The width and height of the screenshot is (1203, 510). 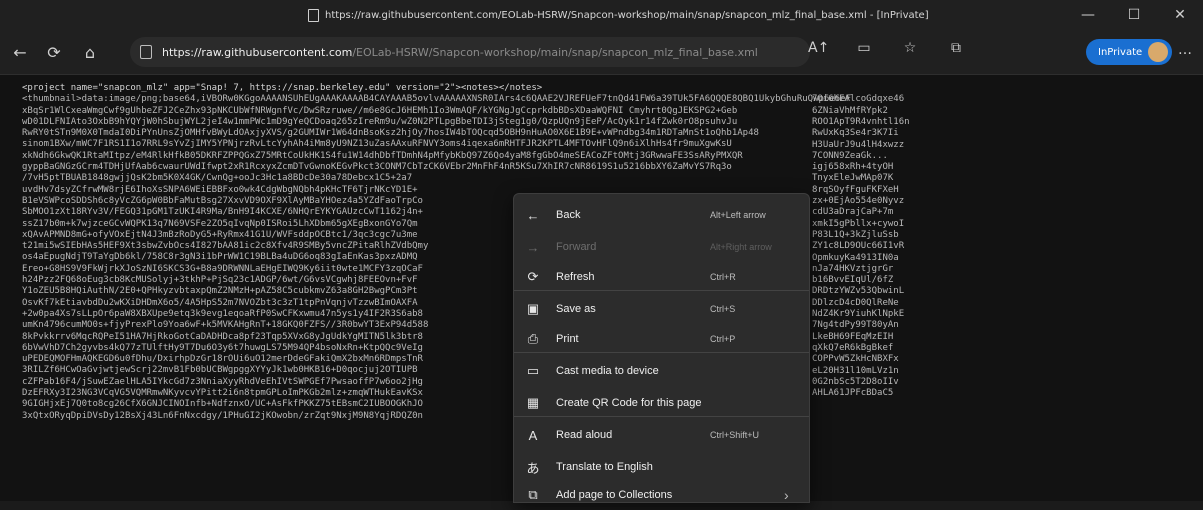 What do you see at coordinates (858, 223) in the screenshot?
I see `code-fragment: xmkI5gPbllx+cywoI` at bounding box center [858, 223].